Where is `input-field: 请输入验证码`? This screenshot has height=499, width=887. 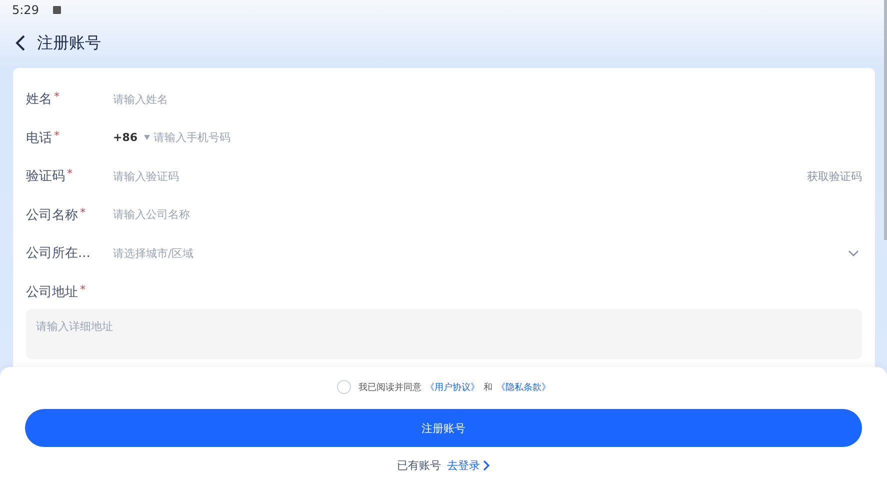 input-field: 请输入验证码 is located at coordinates (460, 176).